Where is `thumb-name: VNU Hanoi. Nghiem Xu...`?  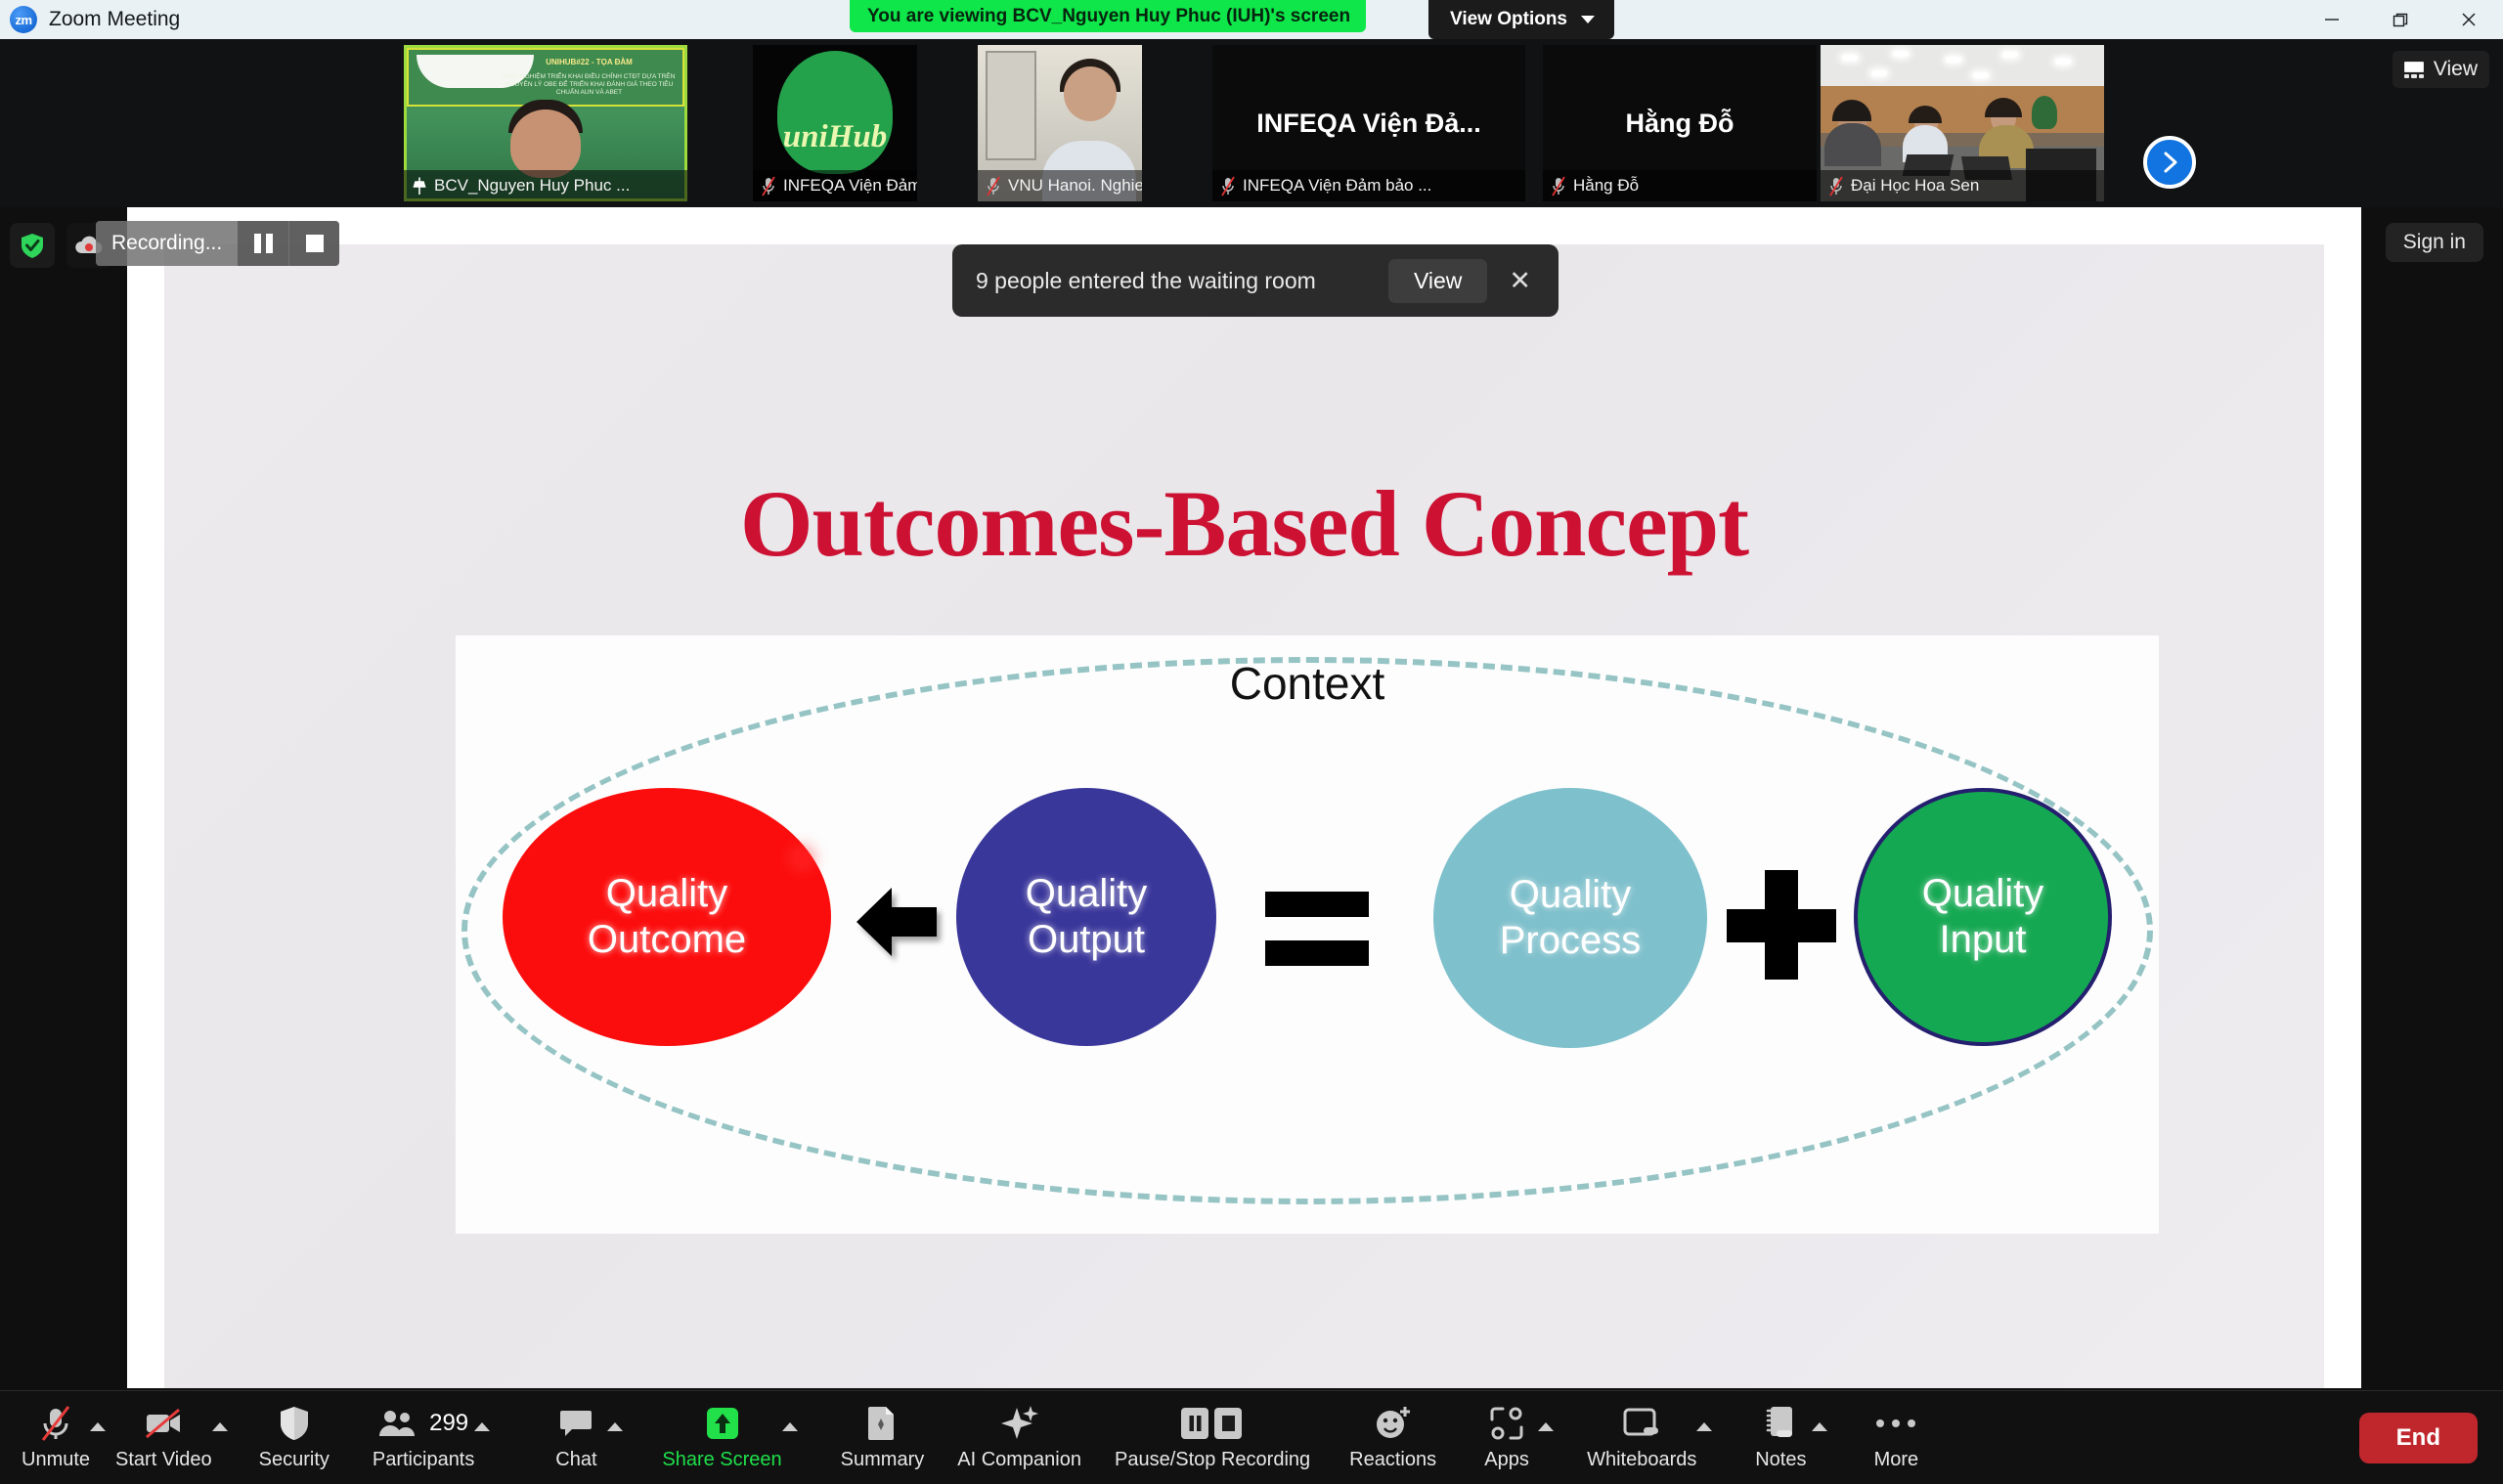 thumb-name: VNU Hanoi. Nghiem Xu... is located at coordinates (1075, 185).